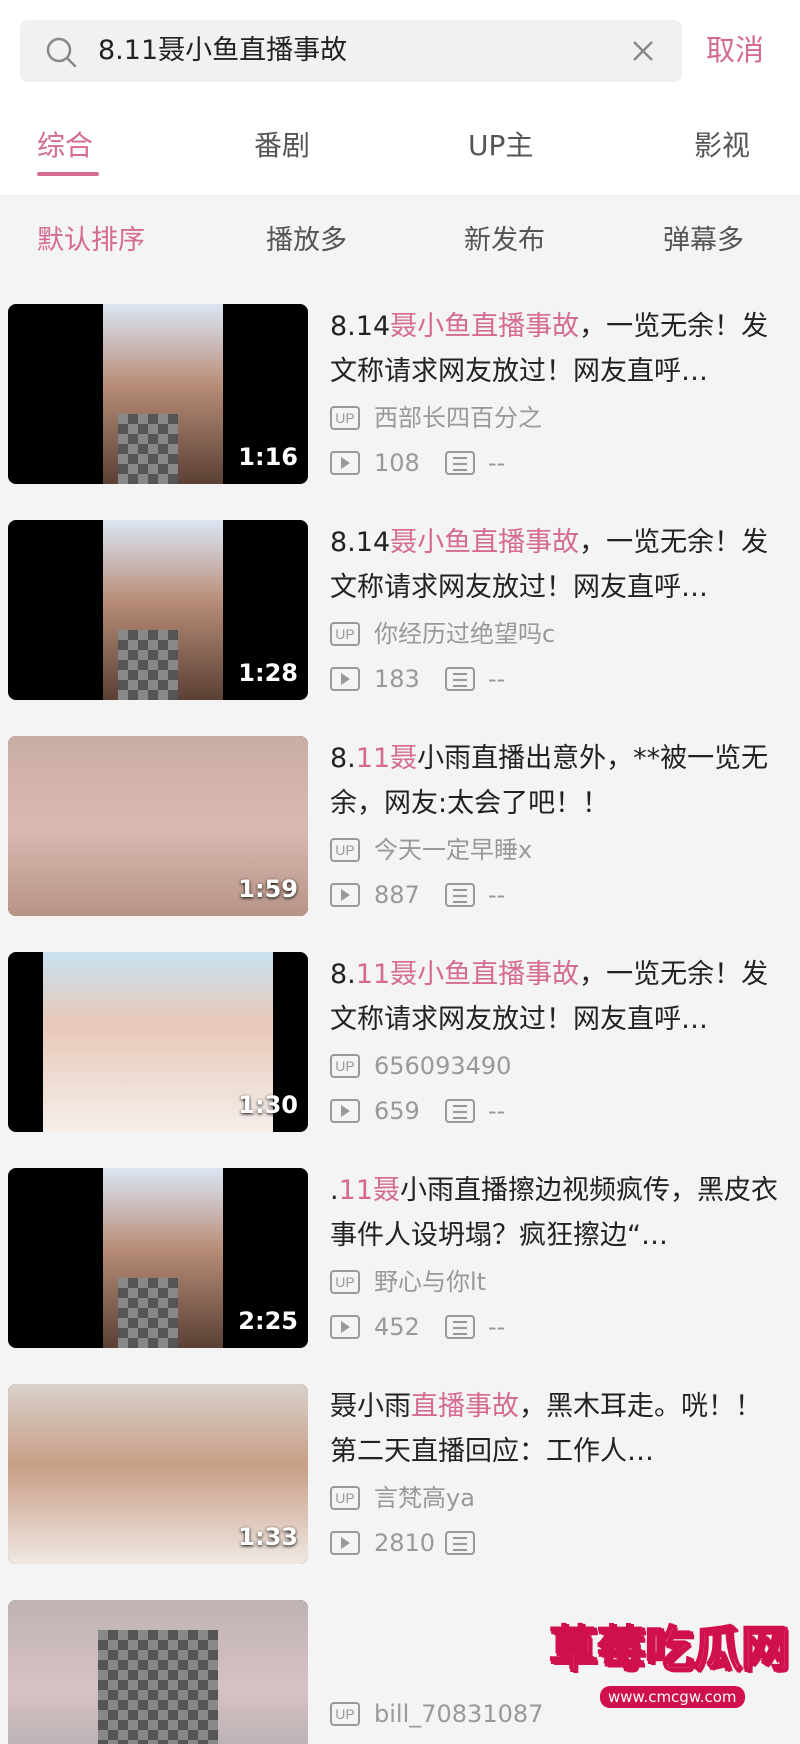  I want to click on video-thumbnail: 1:30, so click(158, 1042).